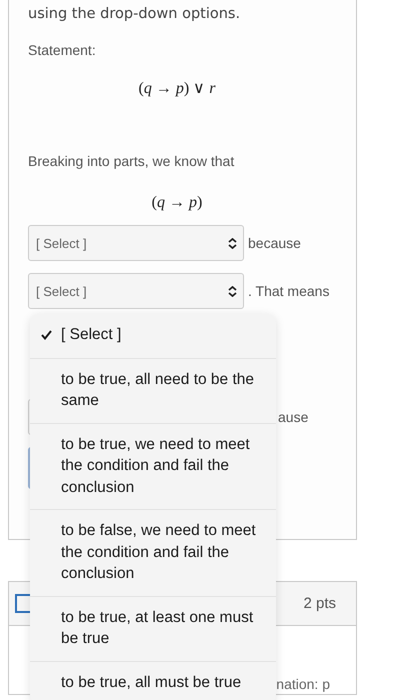 The height and width of the screenshot is (700, 407). I want to click on dropdown-option: to be true, at least one must be true, so click(153, 629).